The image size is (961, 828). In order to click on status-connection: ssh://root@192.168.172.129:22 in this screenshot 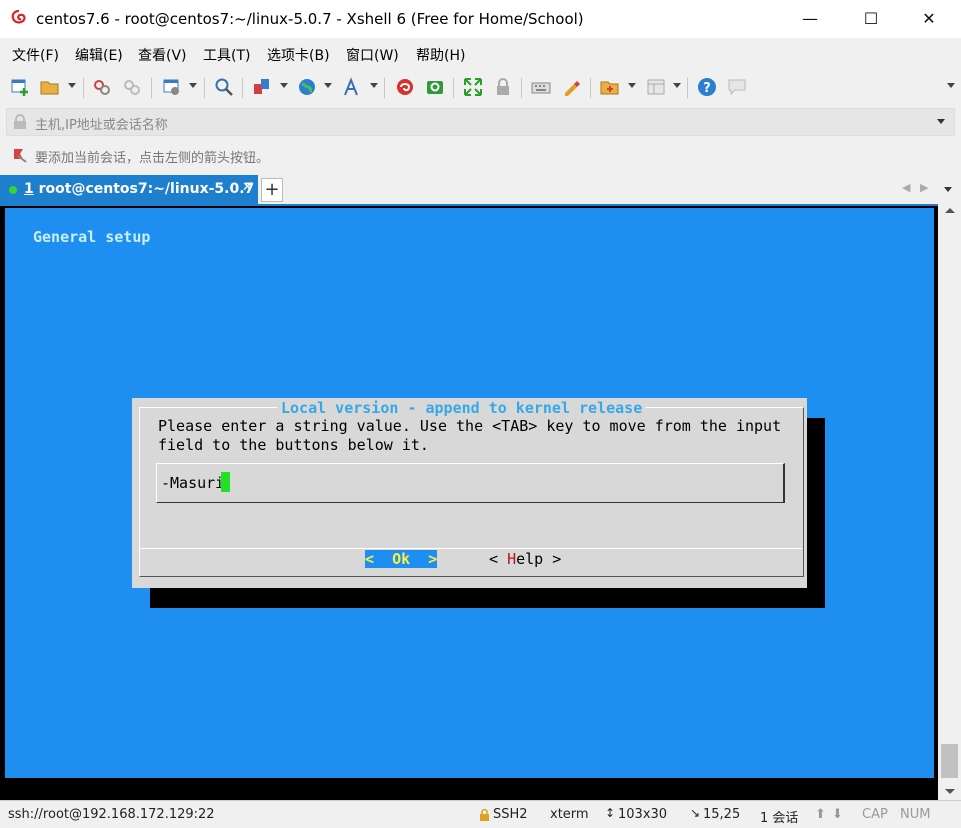, I will do `click(111, 814)`.